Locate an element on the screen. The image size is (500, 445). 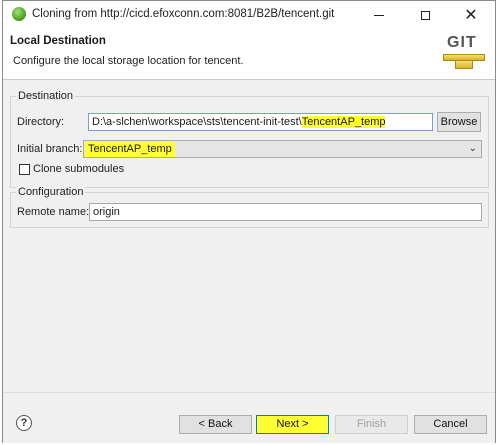
close-icon: ✕ is located at coordinates (471, 14).